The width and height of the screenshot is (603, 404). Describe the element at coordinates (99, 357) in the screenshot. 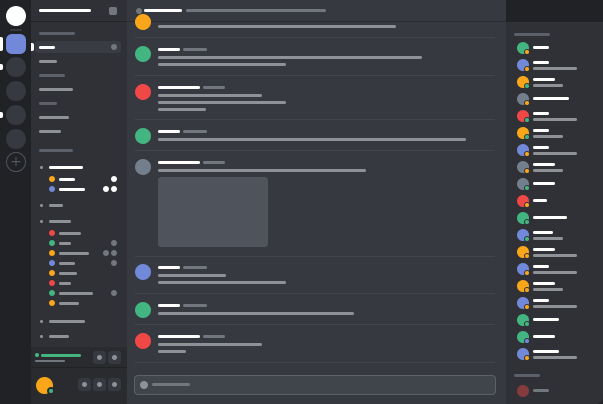

I see `signal-icon` at that location.